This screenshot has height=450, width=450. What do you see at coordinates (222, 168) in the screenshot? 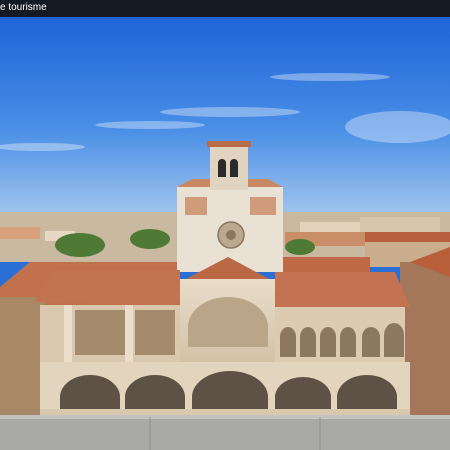
I see `bell-arch-left` at bounding box center [222, 168].